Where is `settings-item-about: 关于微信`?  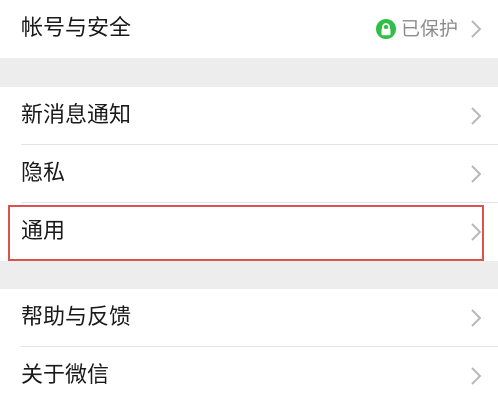
settings-item-about: 关于微信 is located at coordinates (249, 376).